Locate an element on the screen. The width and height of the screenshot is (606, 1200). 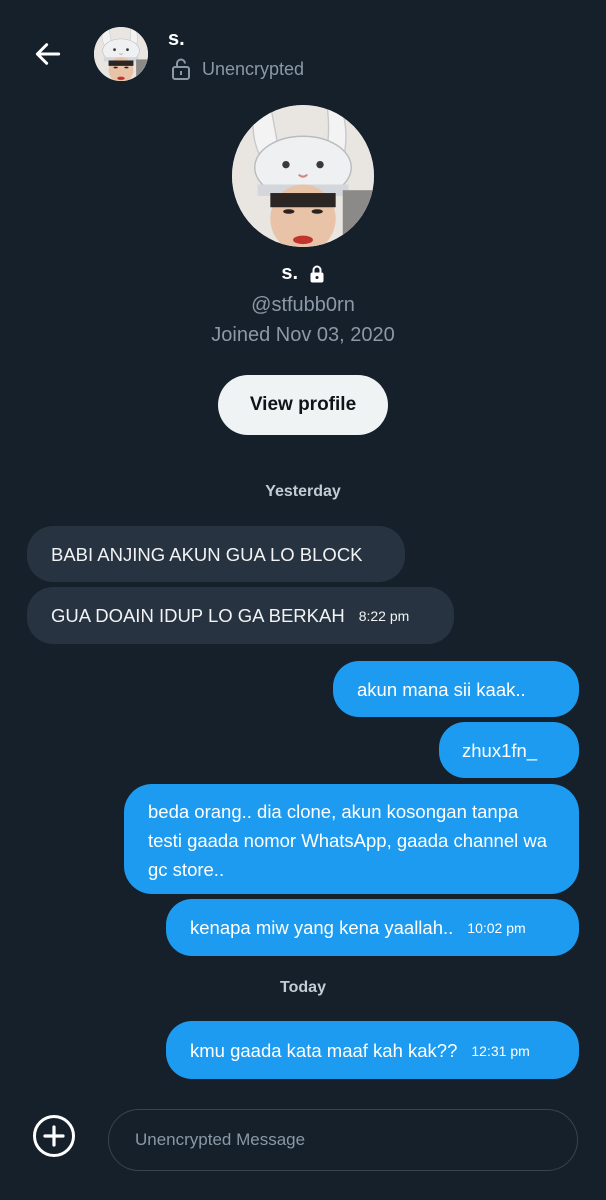
add-attachment-button is located at coordinates (54, 1136).